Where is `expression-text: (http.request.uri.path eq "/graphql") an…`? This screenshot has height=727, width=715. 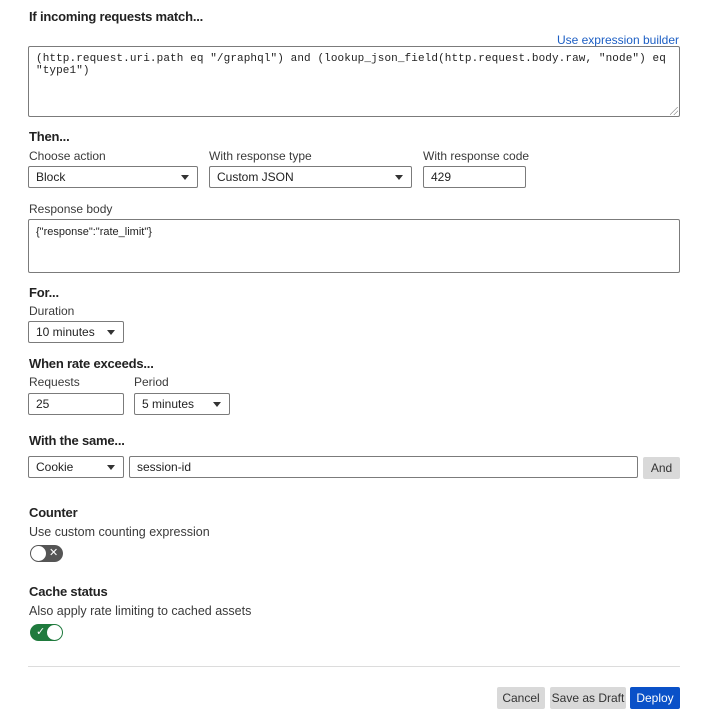 expression-text: (http.request.uri.path eq "/graphql") an… is located at coordinates (351, 65).